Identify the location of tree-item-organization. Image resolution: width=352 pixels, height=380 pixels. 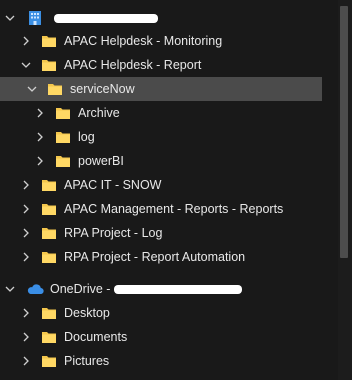
(79, 18).